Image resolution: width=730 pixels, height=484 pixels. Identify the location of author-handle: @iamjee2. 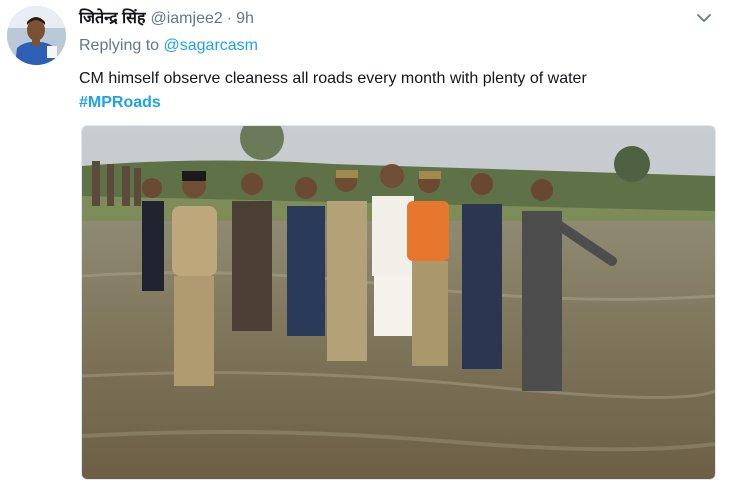
(186, 19).